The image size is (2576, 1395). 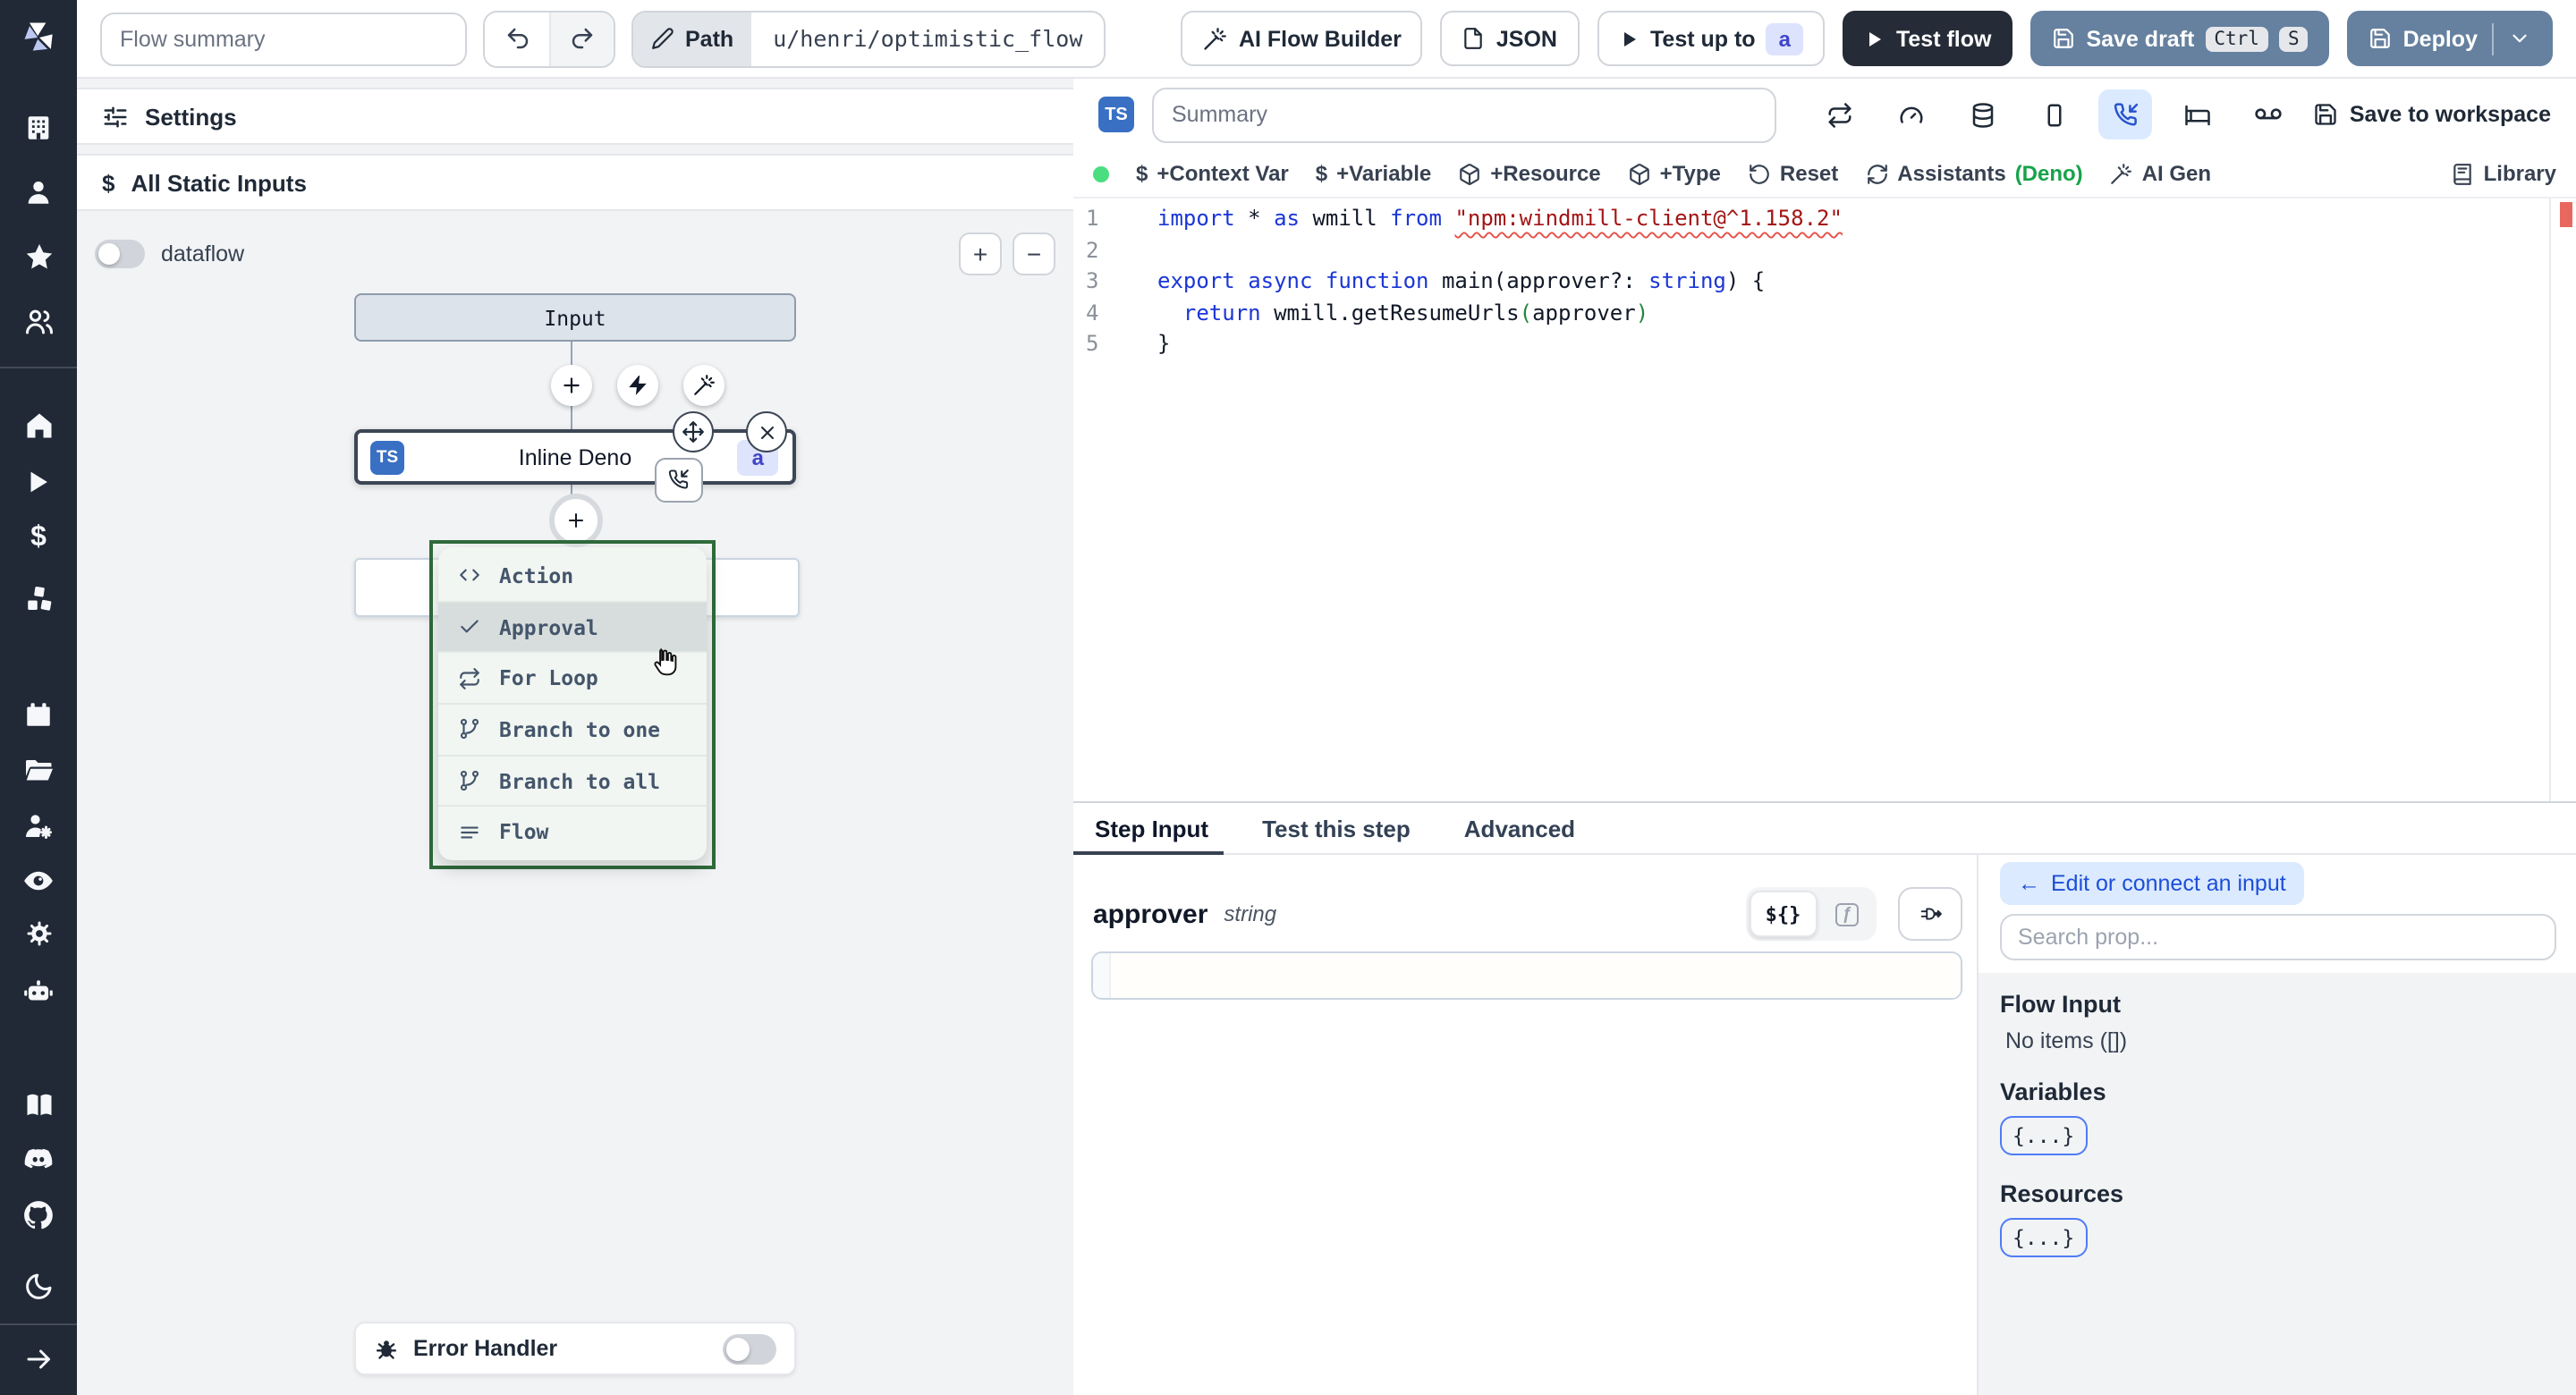 I want to click on lsp-status-dot, so click(x=1101, y=173).